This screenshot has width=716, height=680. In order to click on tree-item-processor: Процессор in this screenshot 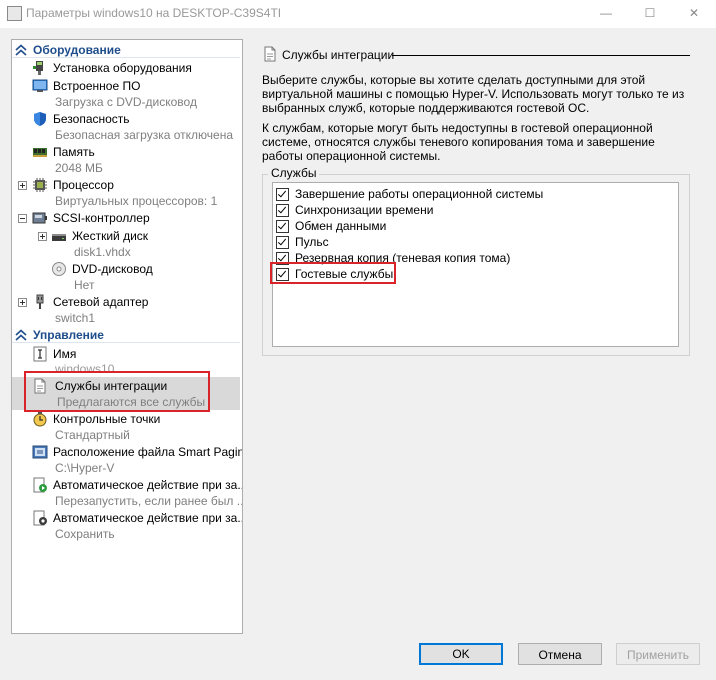, I will do `click(126, 185)`.